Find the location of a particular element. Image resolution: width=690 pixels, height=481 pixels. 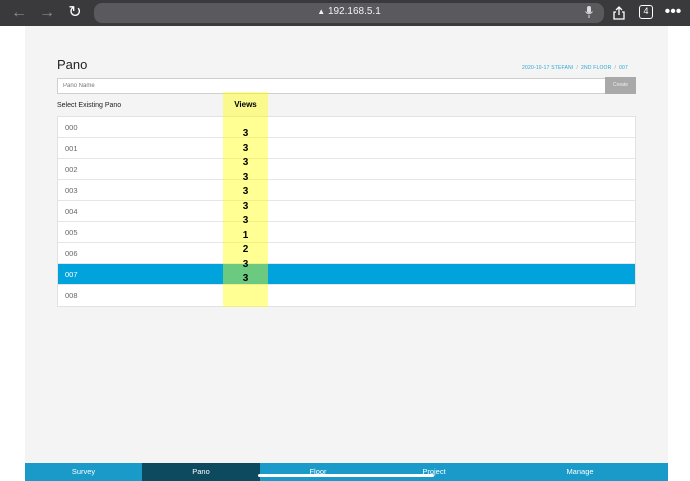

pano-row: 005 is located at coordinates (346, 232).